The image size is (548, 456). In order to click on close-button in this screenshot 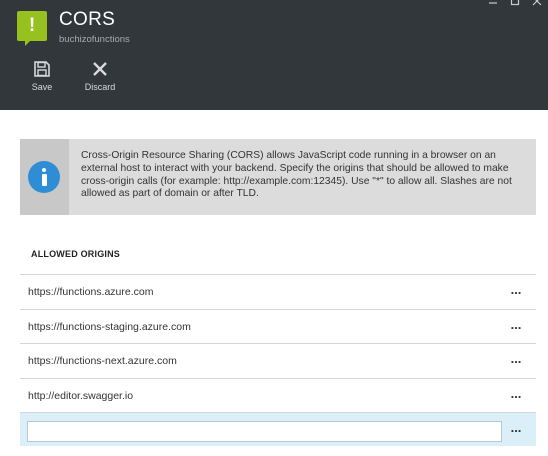, I will do `click(537, 6)`.